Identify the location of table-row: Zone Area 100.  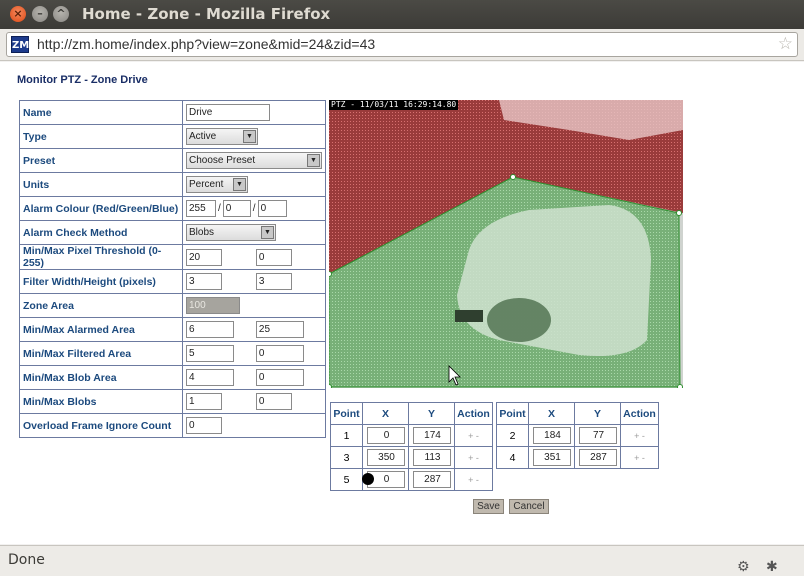
(172, 305).